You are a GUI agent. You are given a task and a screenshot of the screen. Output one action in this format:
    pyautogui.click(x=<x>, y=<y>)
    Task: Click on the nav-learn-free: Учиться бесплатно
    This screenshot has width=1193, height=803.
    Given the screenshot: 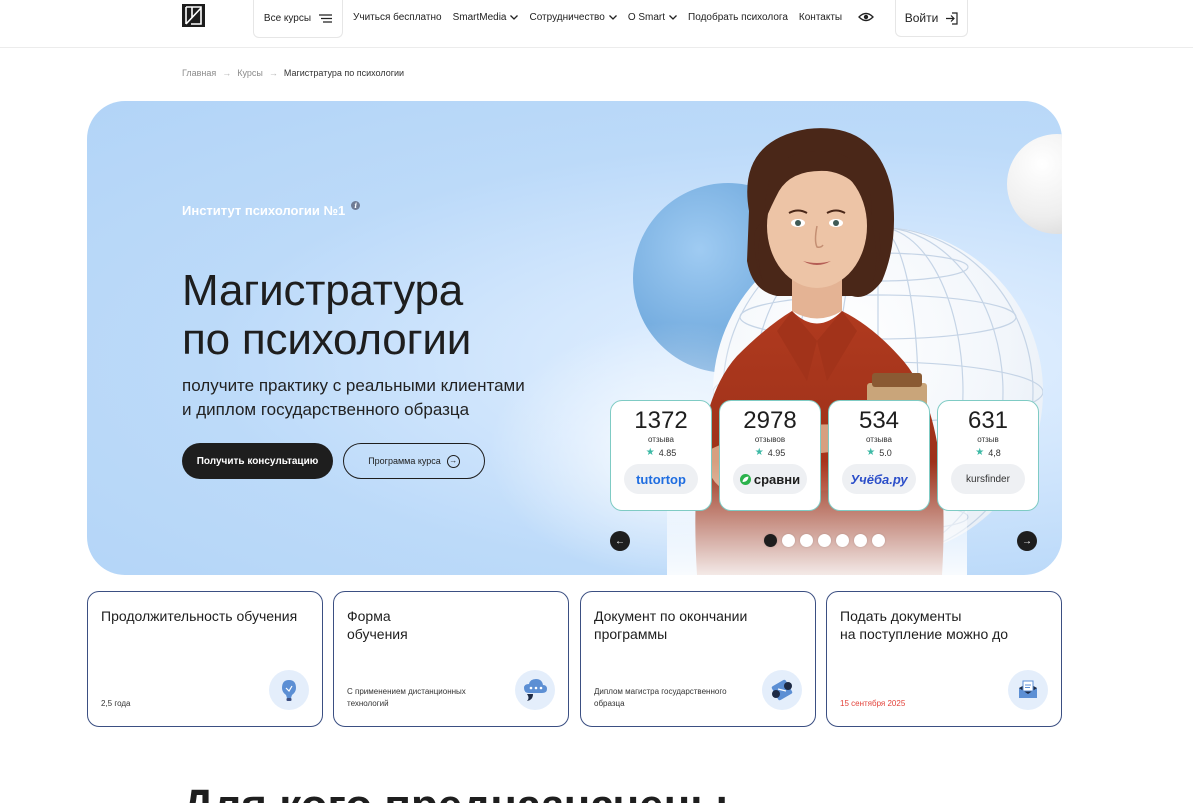 What is the action you would take?
    pyautogui.click(x=397, y=17)
    